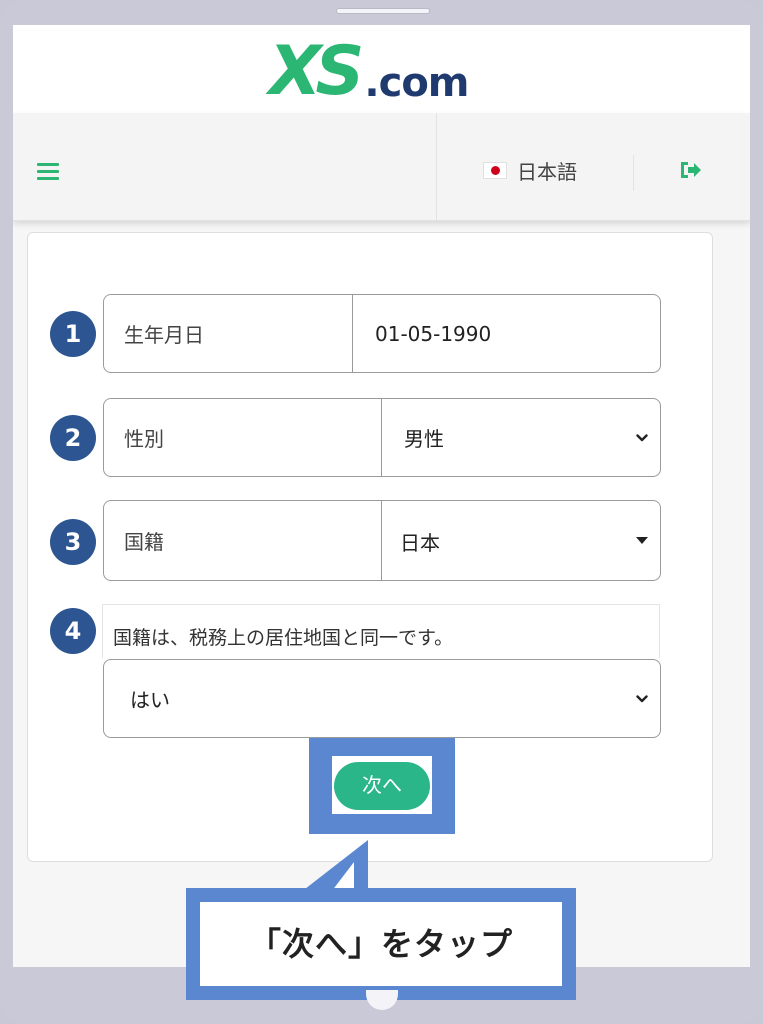 This screenshot has height=1024, width=763. I want to click on birthdate-input: 01-05-1990, so click(422, 333).